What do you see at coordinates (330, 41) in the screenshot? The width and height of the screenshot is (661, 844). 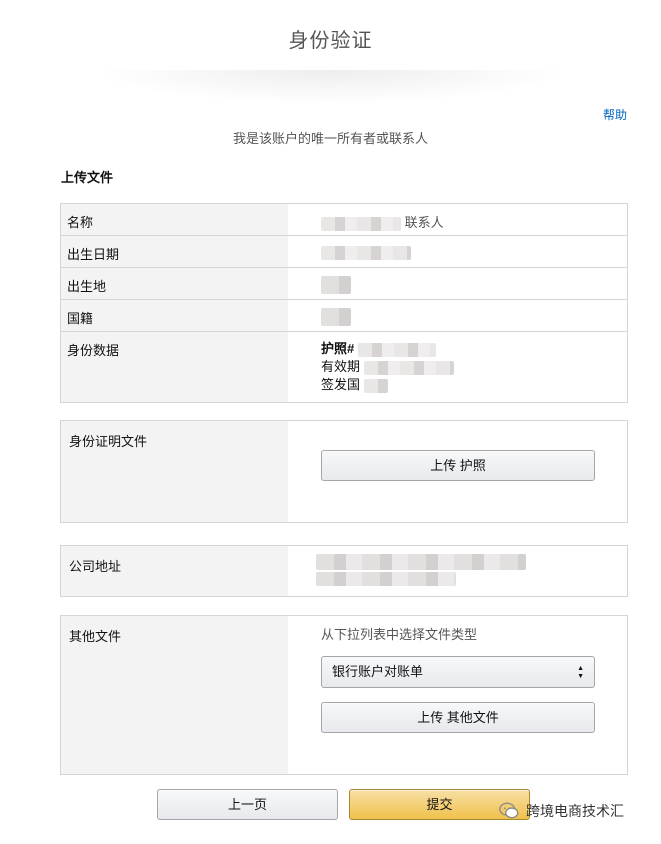 I see `page-title: 身份验证` at bounding box center [330, 41].